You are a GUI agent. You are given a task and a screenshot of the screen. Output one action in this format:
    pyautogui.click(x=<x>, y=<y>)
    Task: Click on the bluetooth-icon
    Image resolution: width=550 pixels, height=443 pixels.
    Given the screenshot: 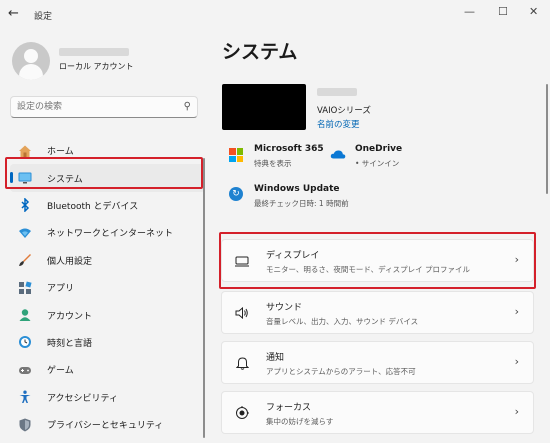 What is the action you would take?
    pyautogui.click(x=25, y=205)
    